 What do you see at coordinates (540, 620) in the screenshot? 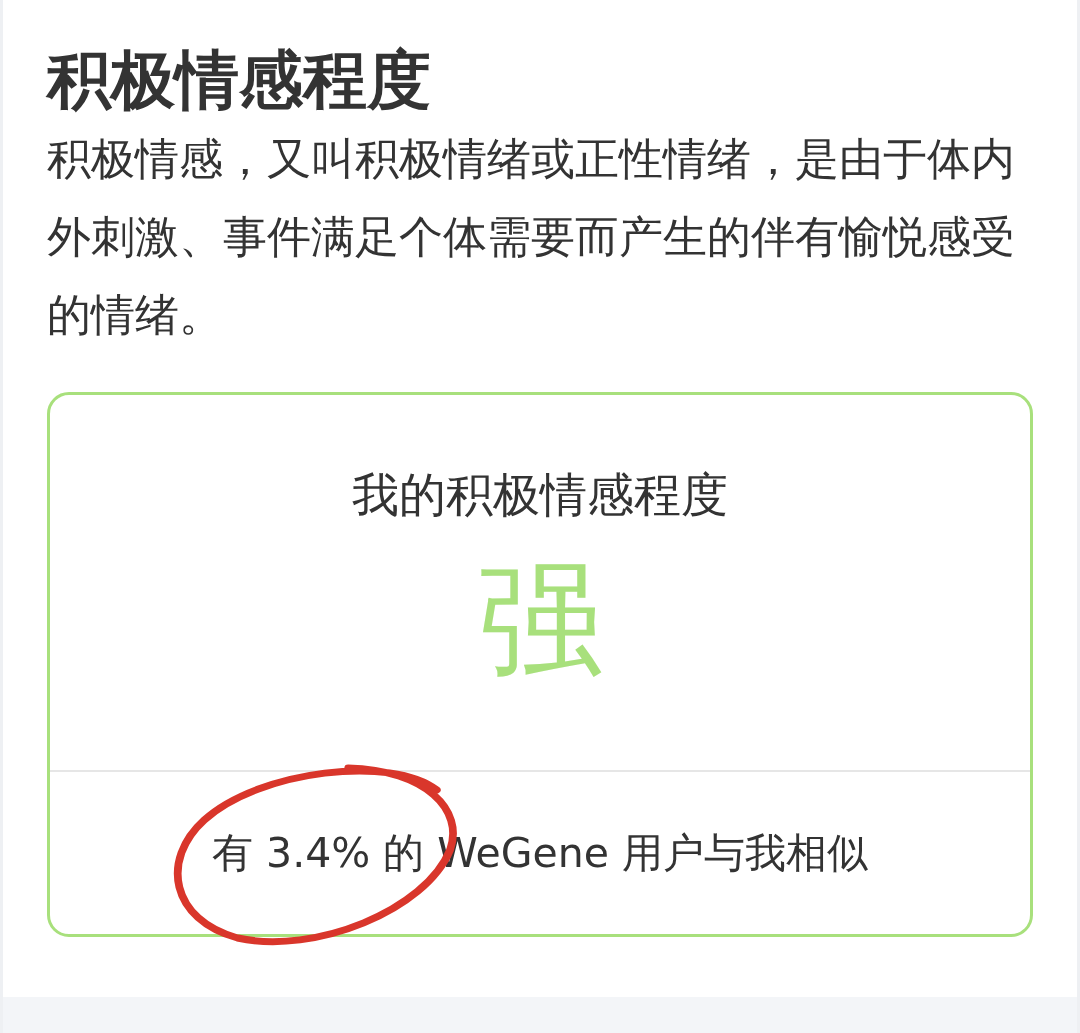
I see `result-value: 强` at bounding box center [540, 620].